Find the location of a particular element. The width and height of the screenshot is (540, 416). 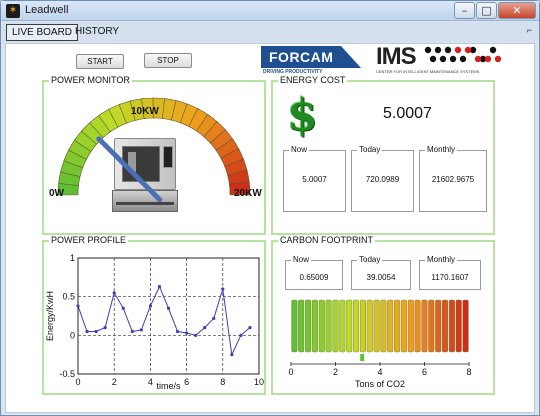

energy-cost-today-label: Today is located at coordinates (370, 149).